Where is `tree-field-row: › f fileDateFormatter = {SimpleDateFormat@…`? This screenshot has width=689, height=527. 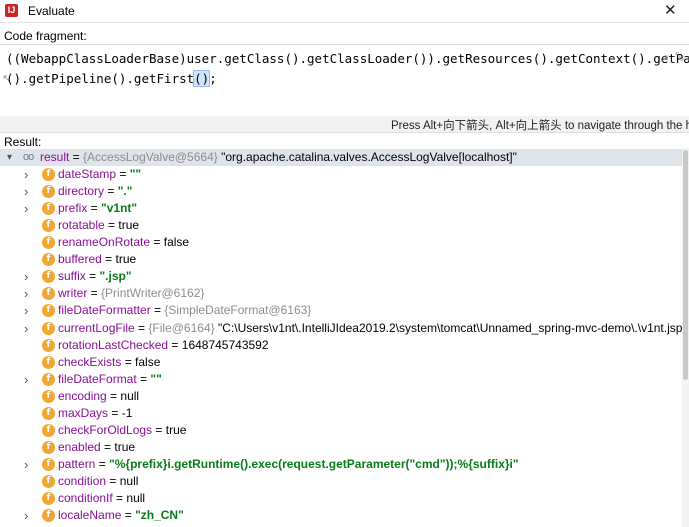 tree-field-row: › f fileDateFormatter = {SimpleDateFormat@… is located at coordinates (341, 310).